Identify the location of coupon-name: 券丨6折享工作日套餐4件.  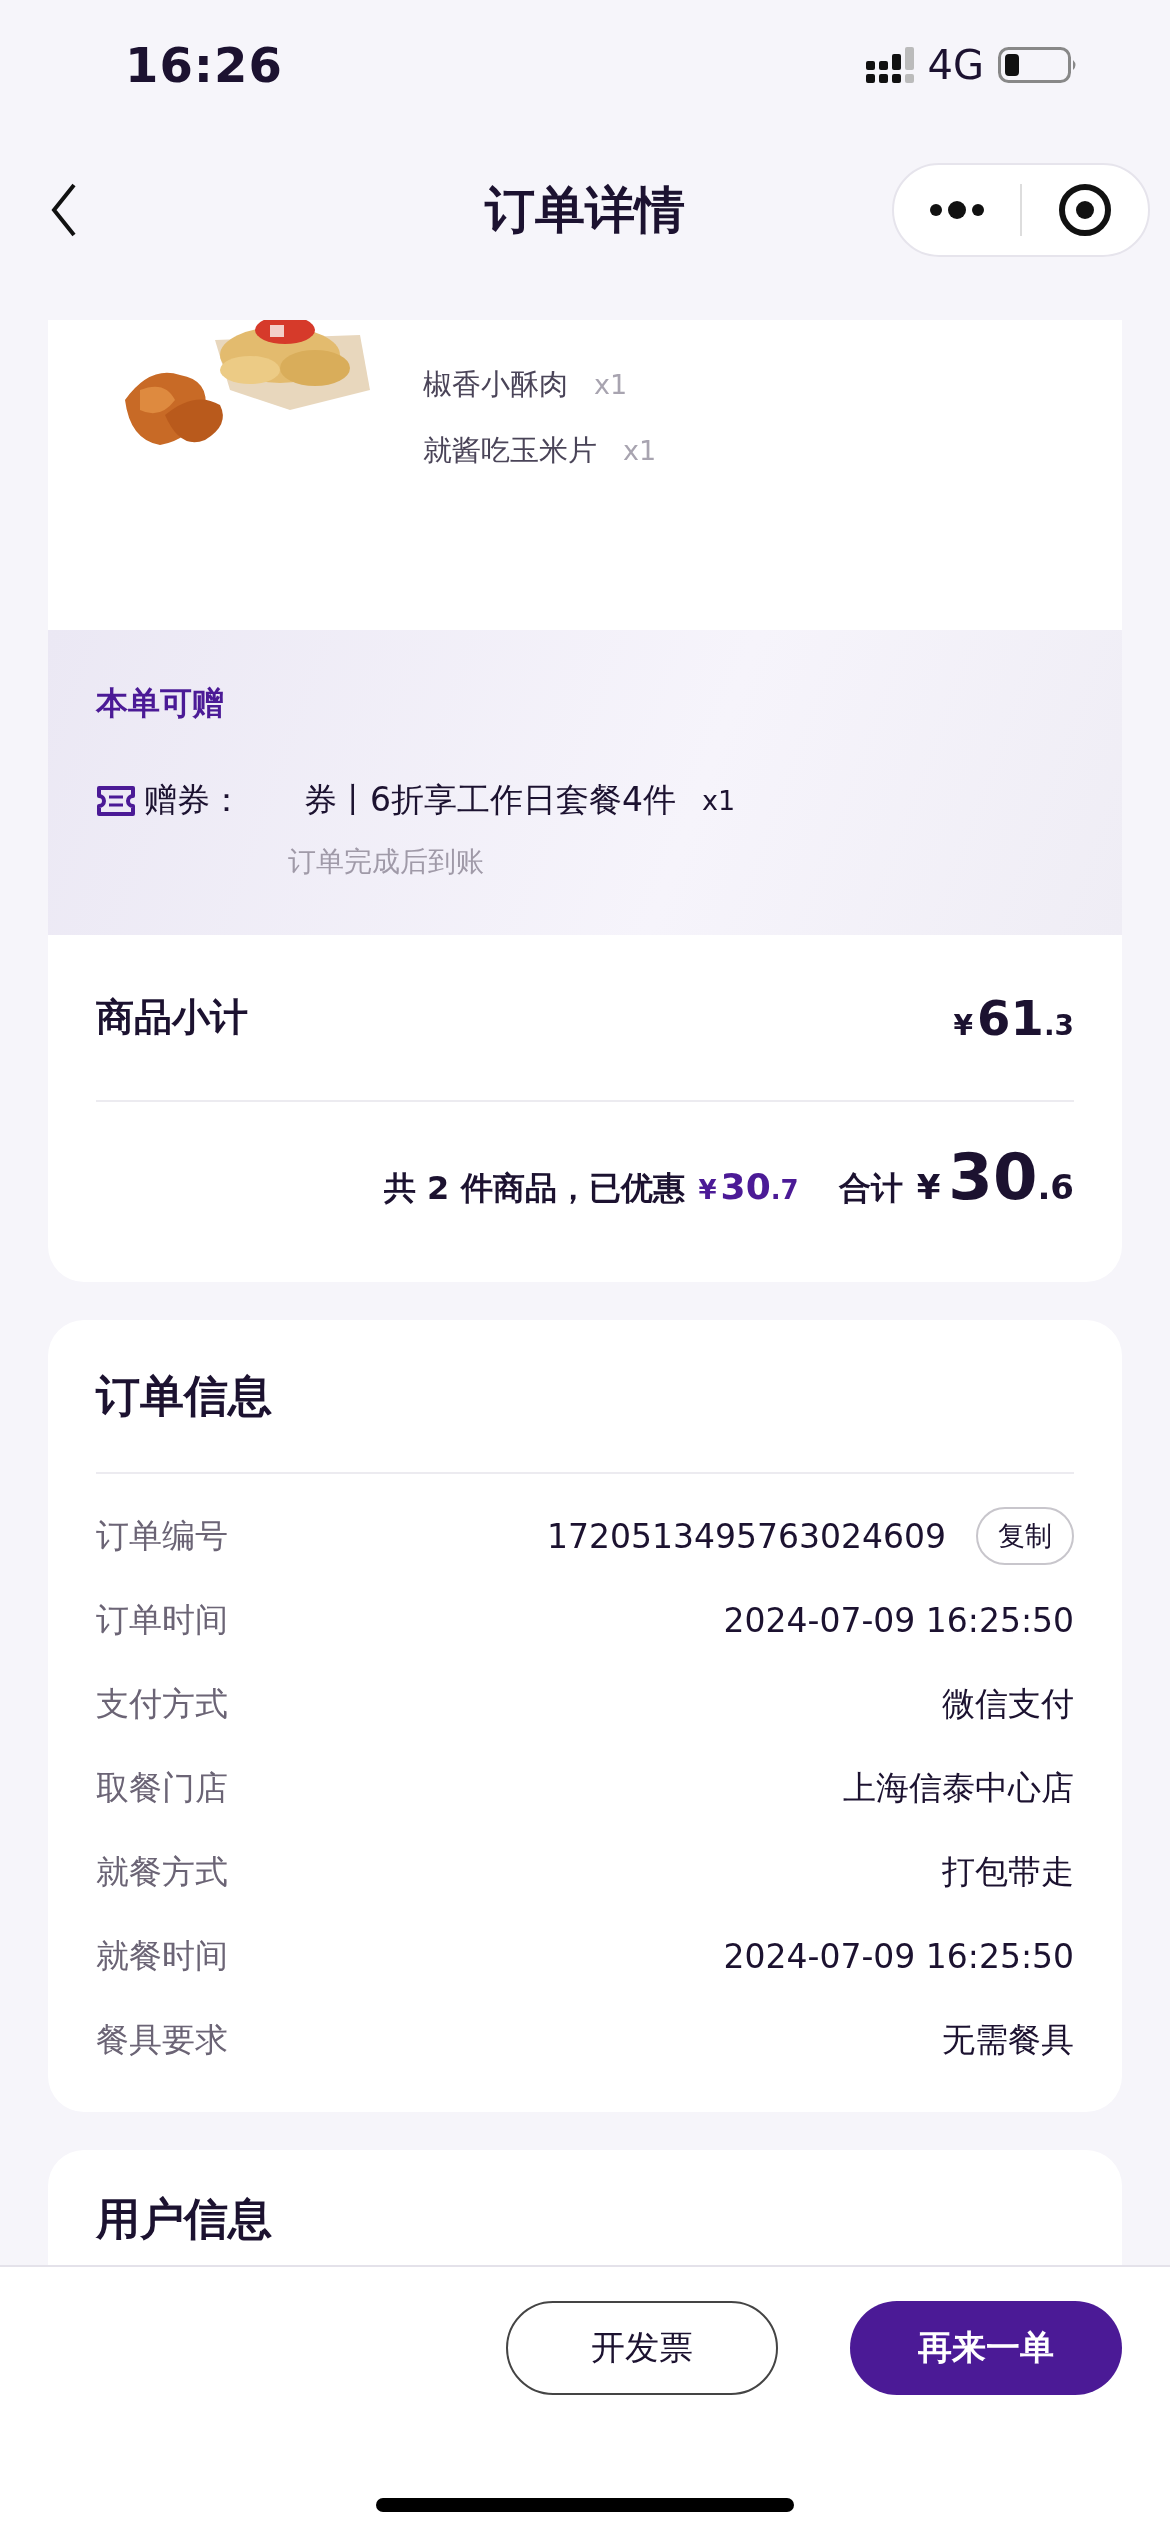
(490, 800).